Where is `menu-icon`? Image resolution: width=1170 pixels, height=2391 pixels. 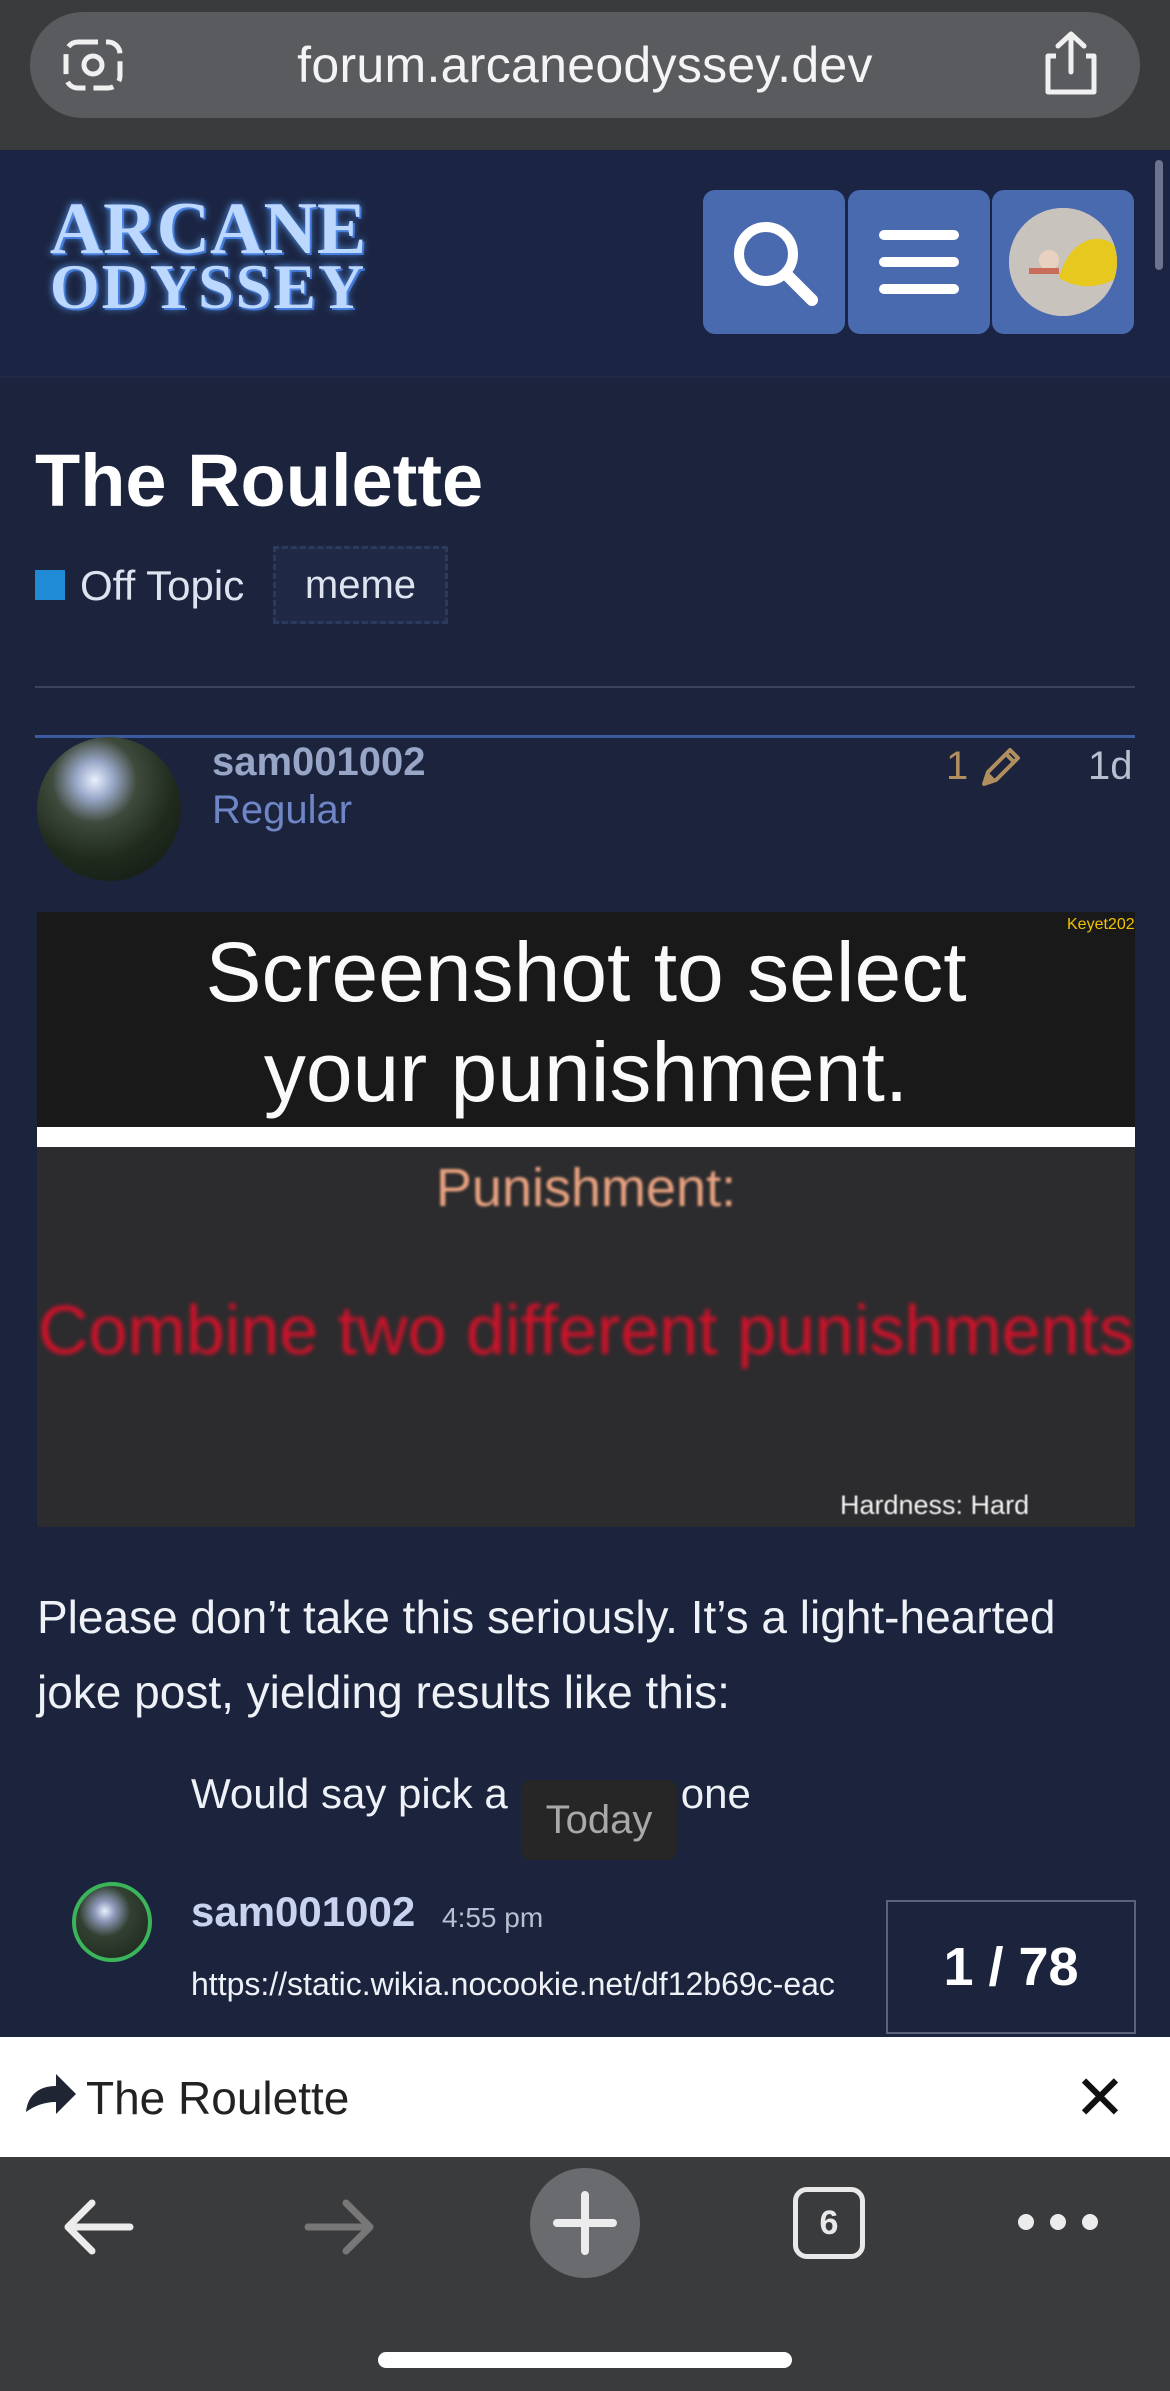
menu-icon is located at coordinates (919, 262).